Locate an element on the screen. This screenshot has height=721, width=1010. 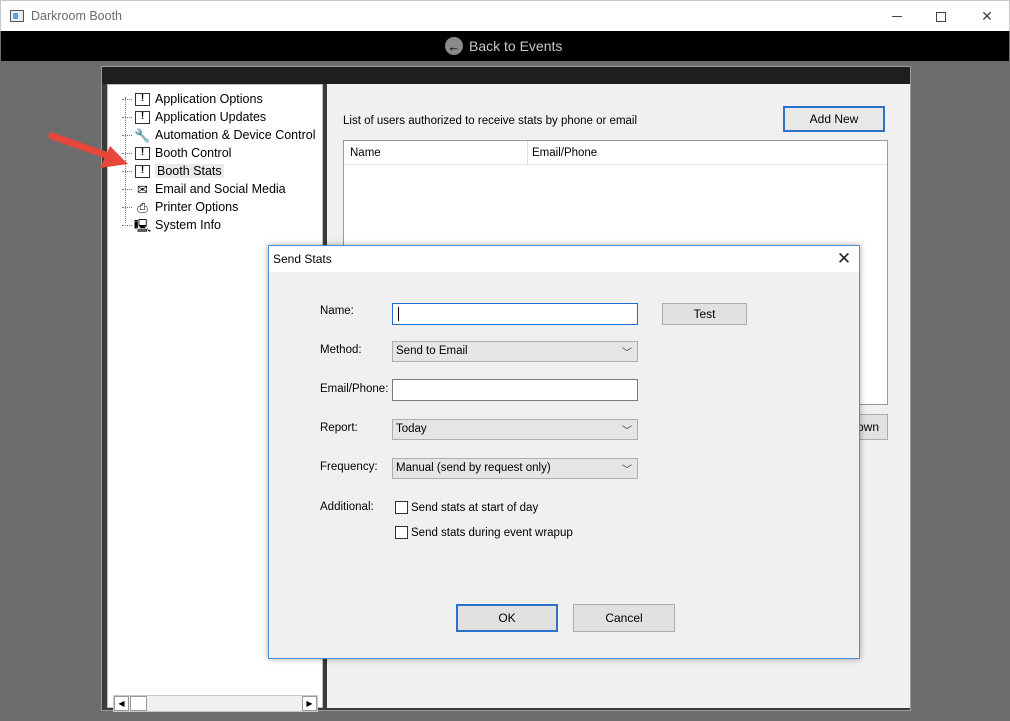
method-select: Send to Email ﹀ is located at coordinates (515, 351).